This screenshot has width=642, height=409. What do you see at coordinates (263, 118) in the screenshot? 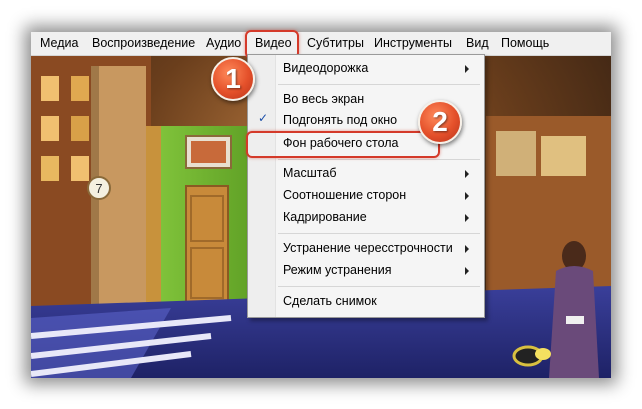
I see `checkmark-icon: ✓` at bounding box center [263, 118].